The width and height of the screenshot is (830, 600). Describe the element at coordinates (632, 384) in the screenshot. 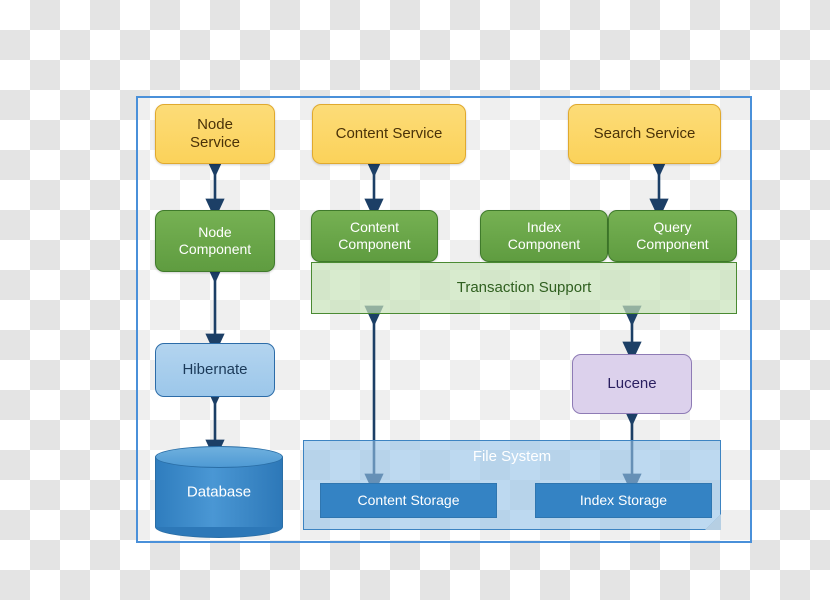

I see `lucene-box: Lucene` at that location.